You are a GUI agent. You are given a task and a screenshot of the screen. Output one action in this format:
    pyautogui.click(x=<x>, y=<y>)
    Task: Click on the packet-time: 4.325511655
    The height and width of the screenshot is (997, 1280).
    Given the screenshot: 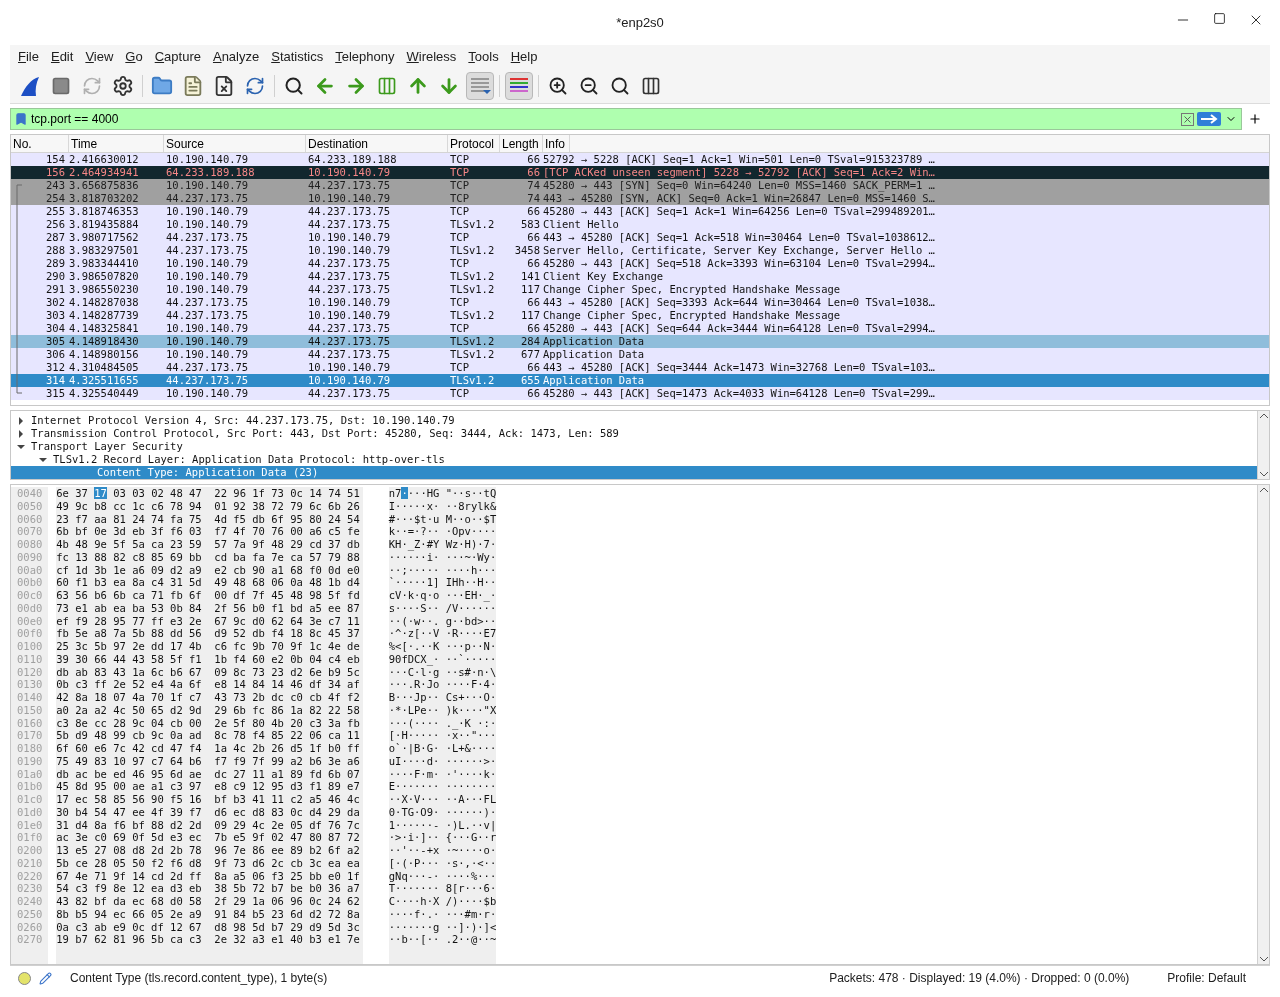 What is the action you would take?
    pyautogui.click(x=104, y=380)
    